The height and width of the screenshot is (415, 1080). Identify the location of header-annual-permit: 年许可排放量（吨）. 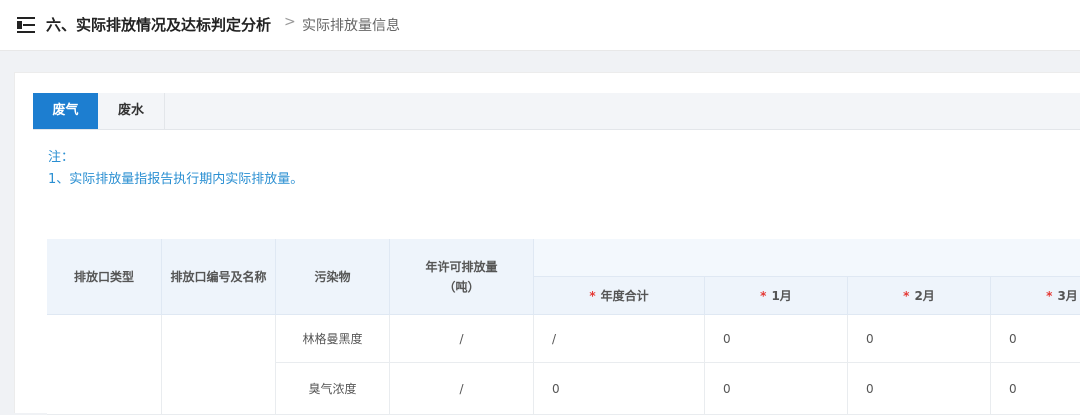
(462, 277).